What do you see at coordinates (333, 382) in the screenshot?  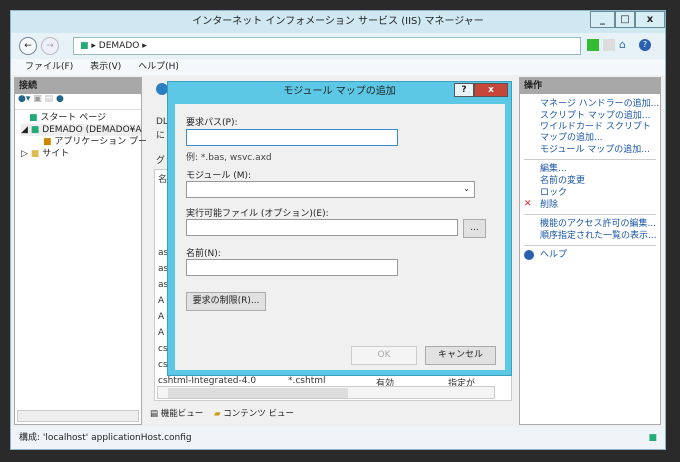 I see `table-row: cshtml-Integrated-4.0 *.cshtml 有効 指定が` at bounding box center [333, 382].